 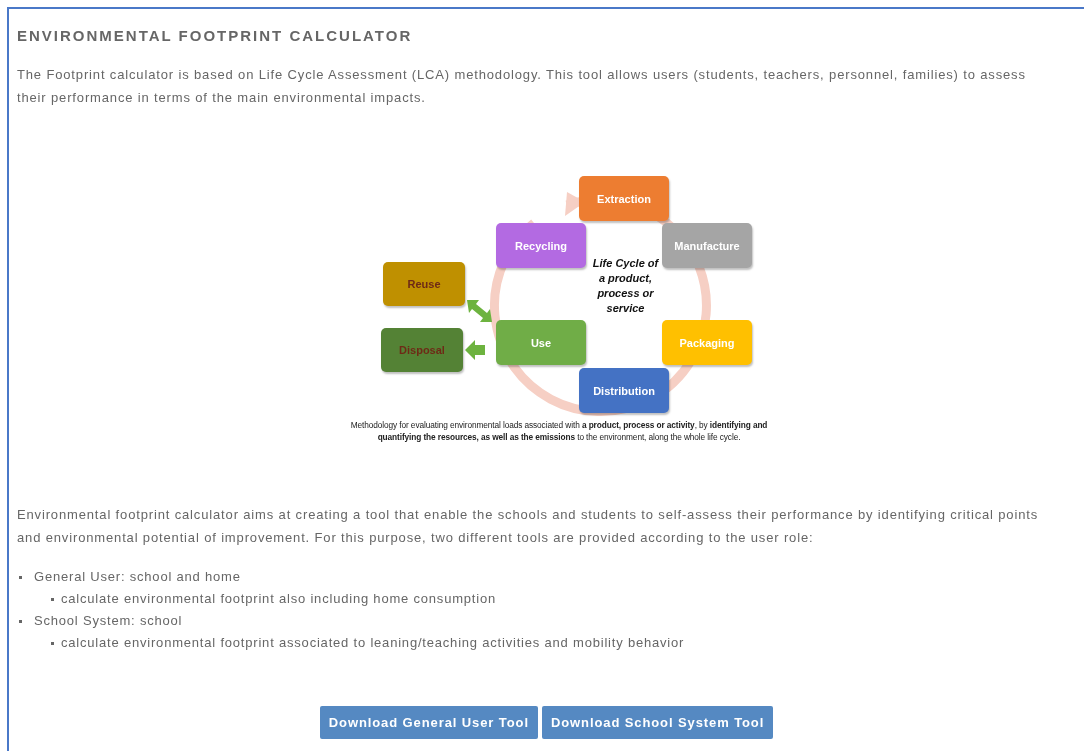 What do you see at coordinates (422, 350) in the screenshot?
I see `stage-box: Disposal` at bounding box center [422, 350].